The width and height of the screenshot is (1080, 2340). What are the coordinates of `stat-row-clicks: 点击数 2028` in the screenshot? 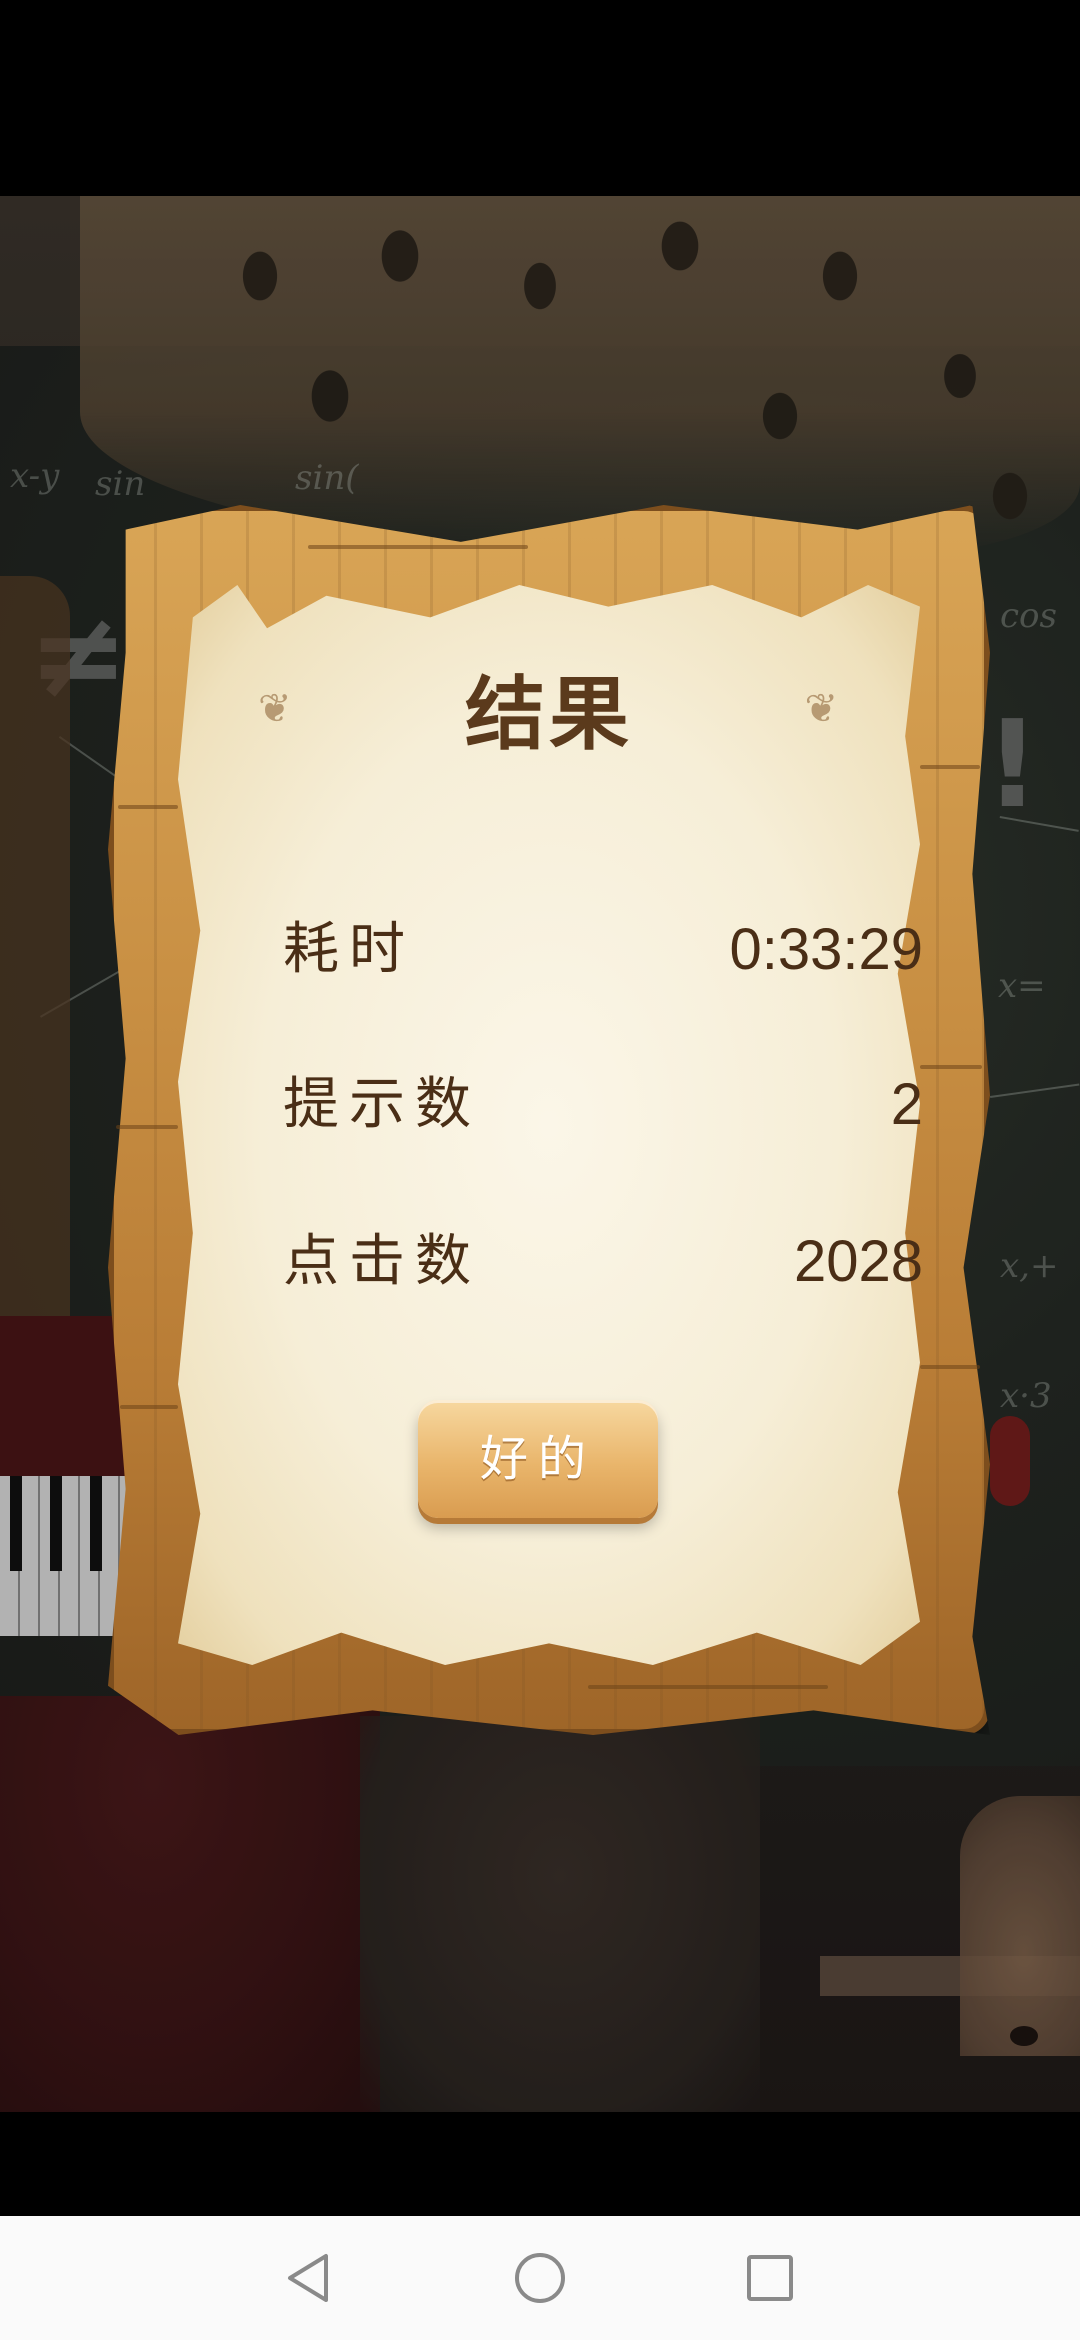 It's located at (603, 1262).